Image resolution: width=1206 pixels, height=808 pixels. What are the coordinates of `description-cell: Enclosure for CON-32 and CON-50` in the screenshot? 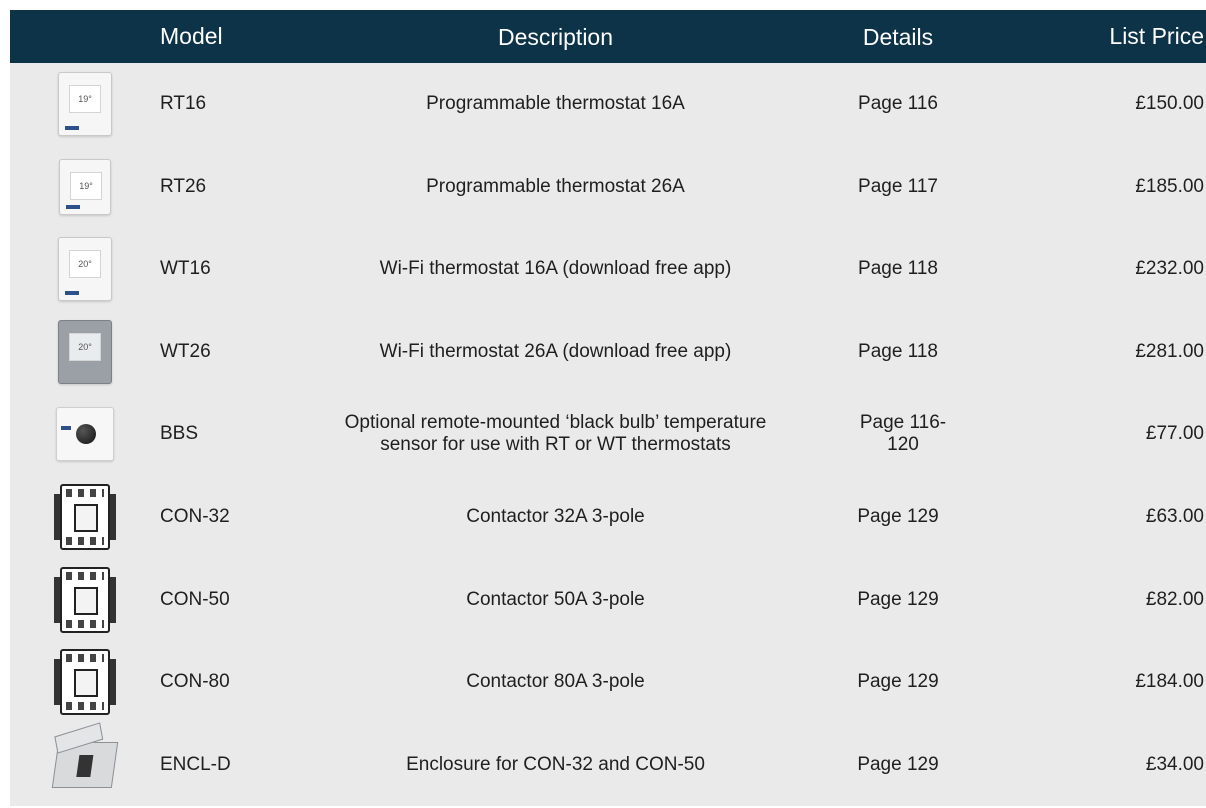 It's located at (555, 764).